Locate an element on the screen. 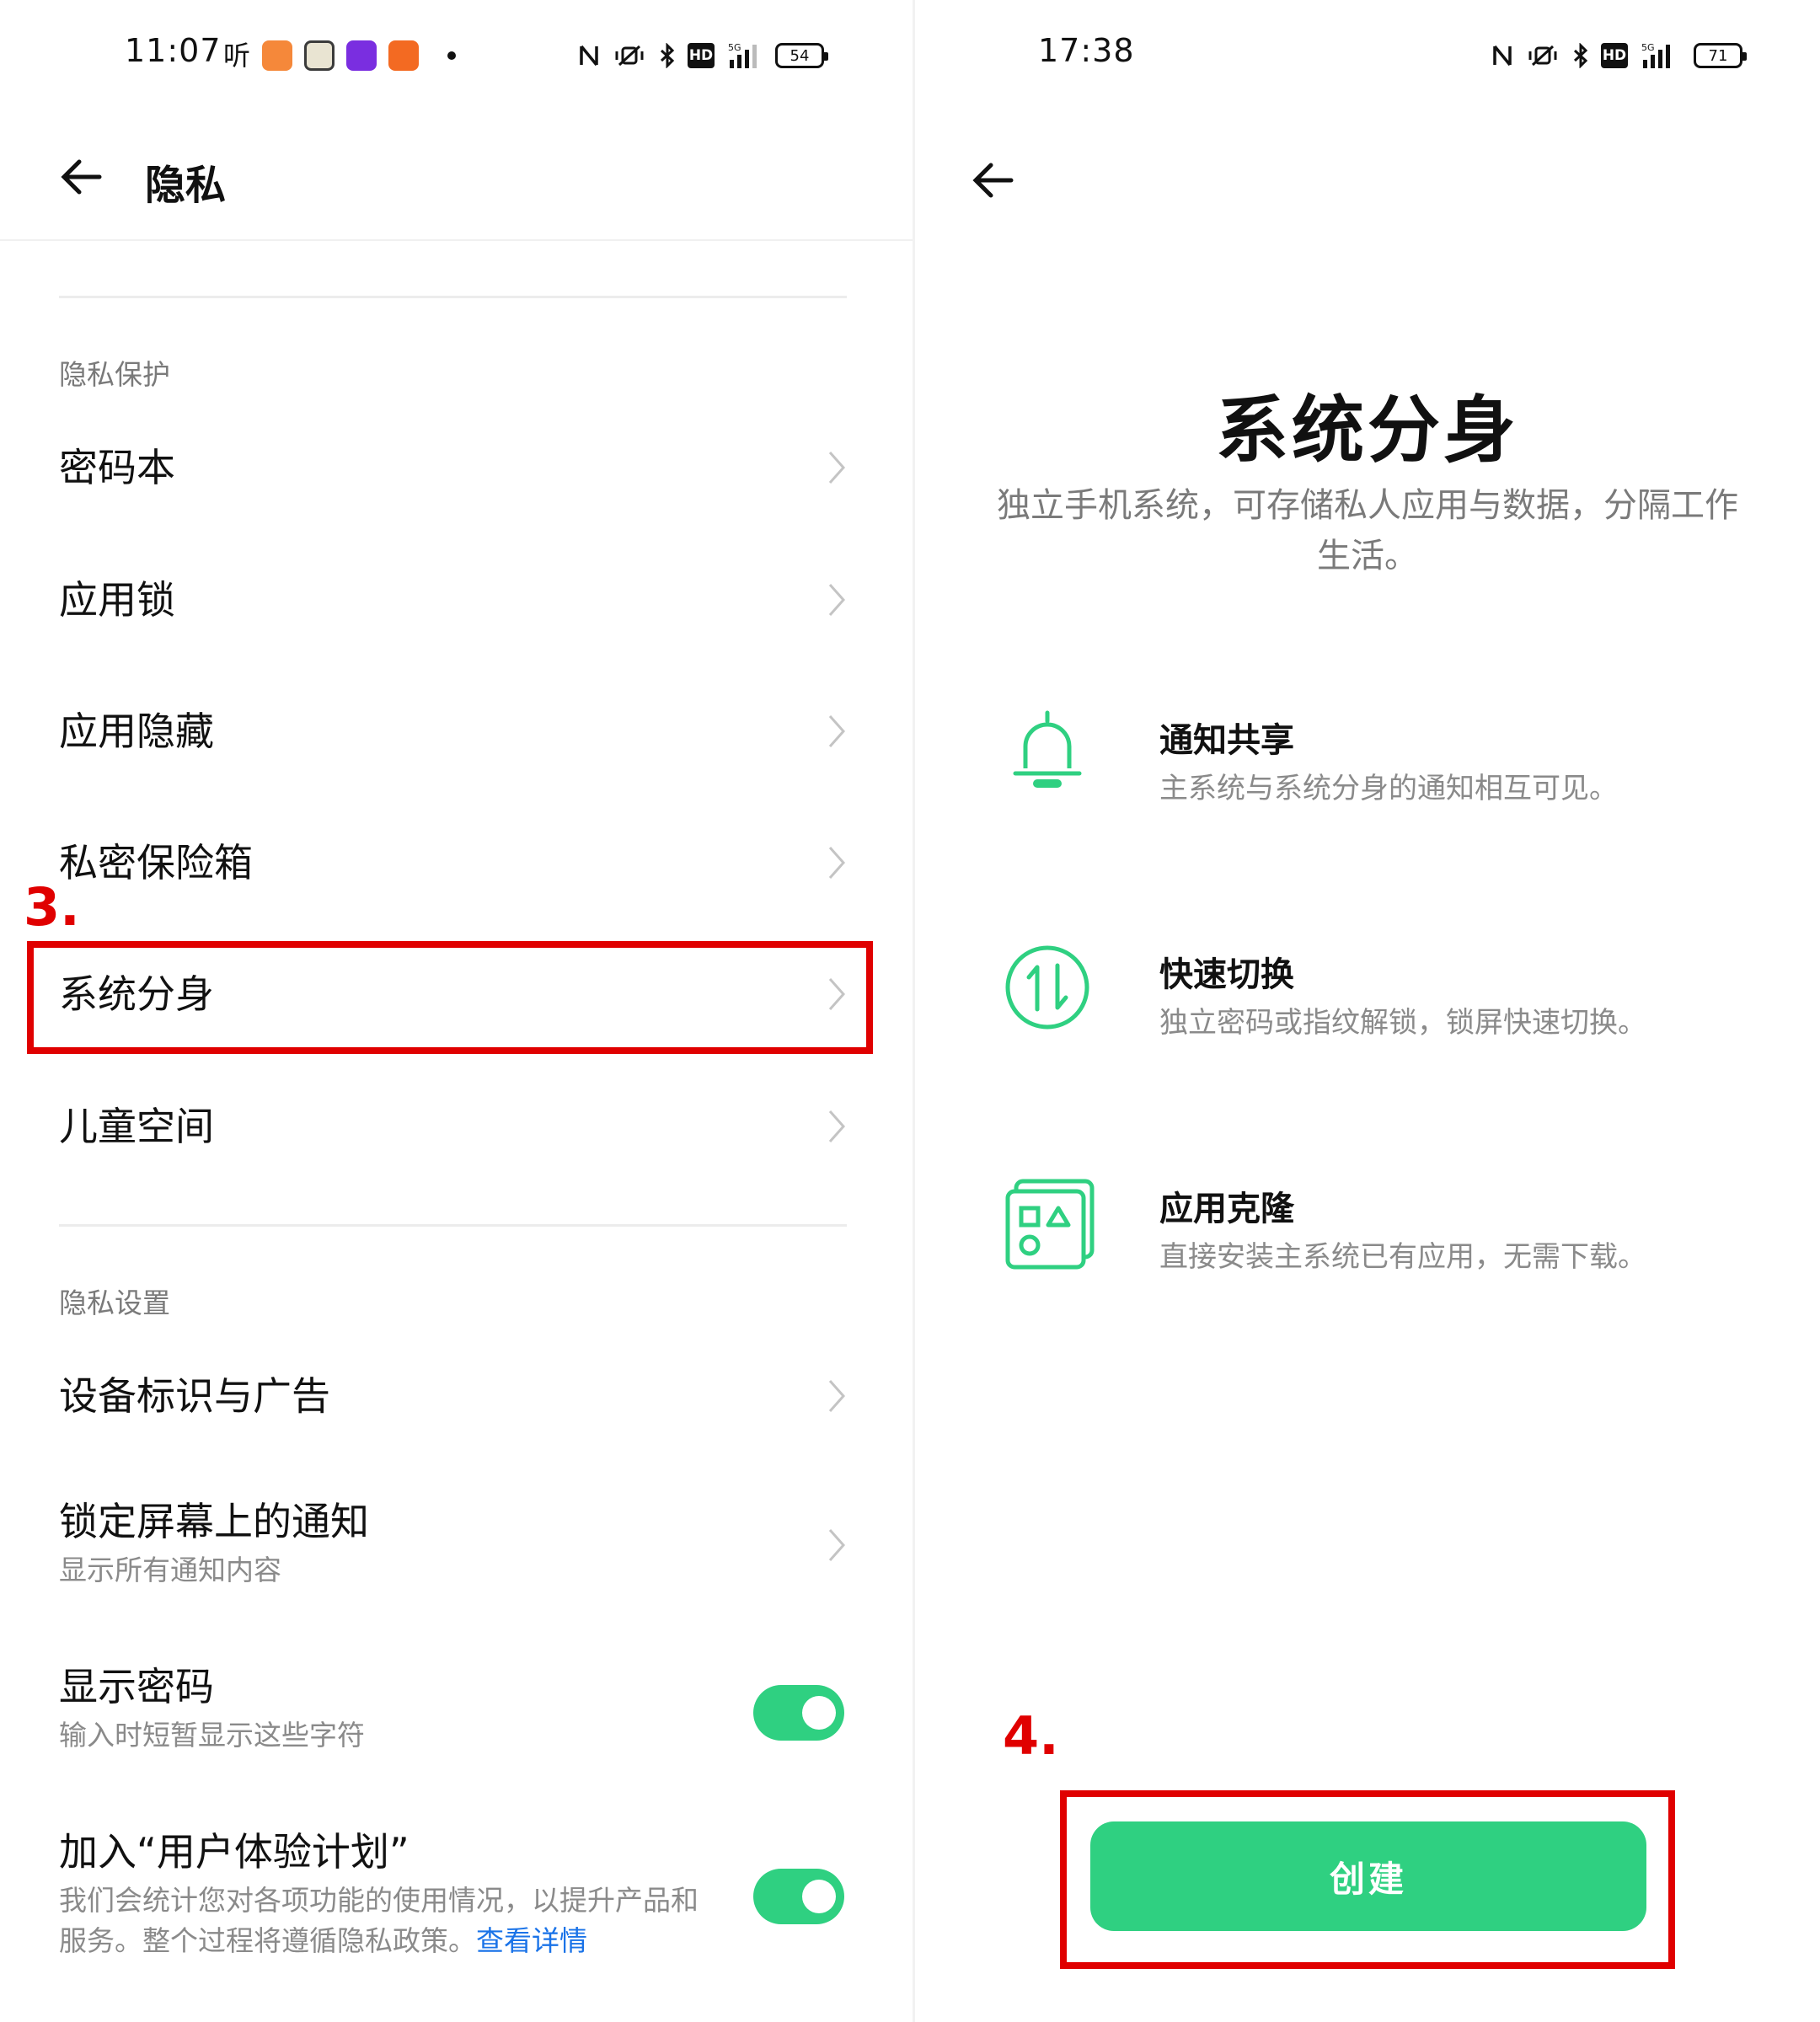 The image size is (1820, 2022). show-password-toggle is located at coordinates (798, 1713).